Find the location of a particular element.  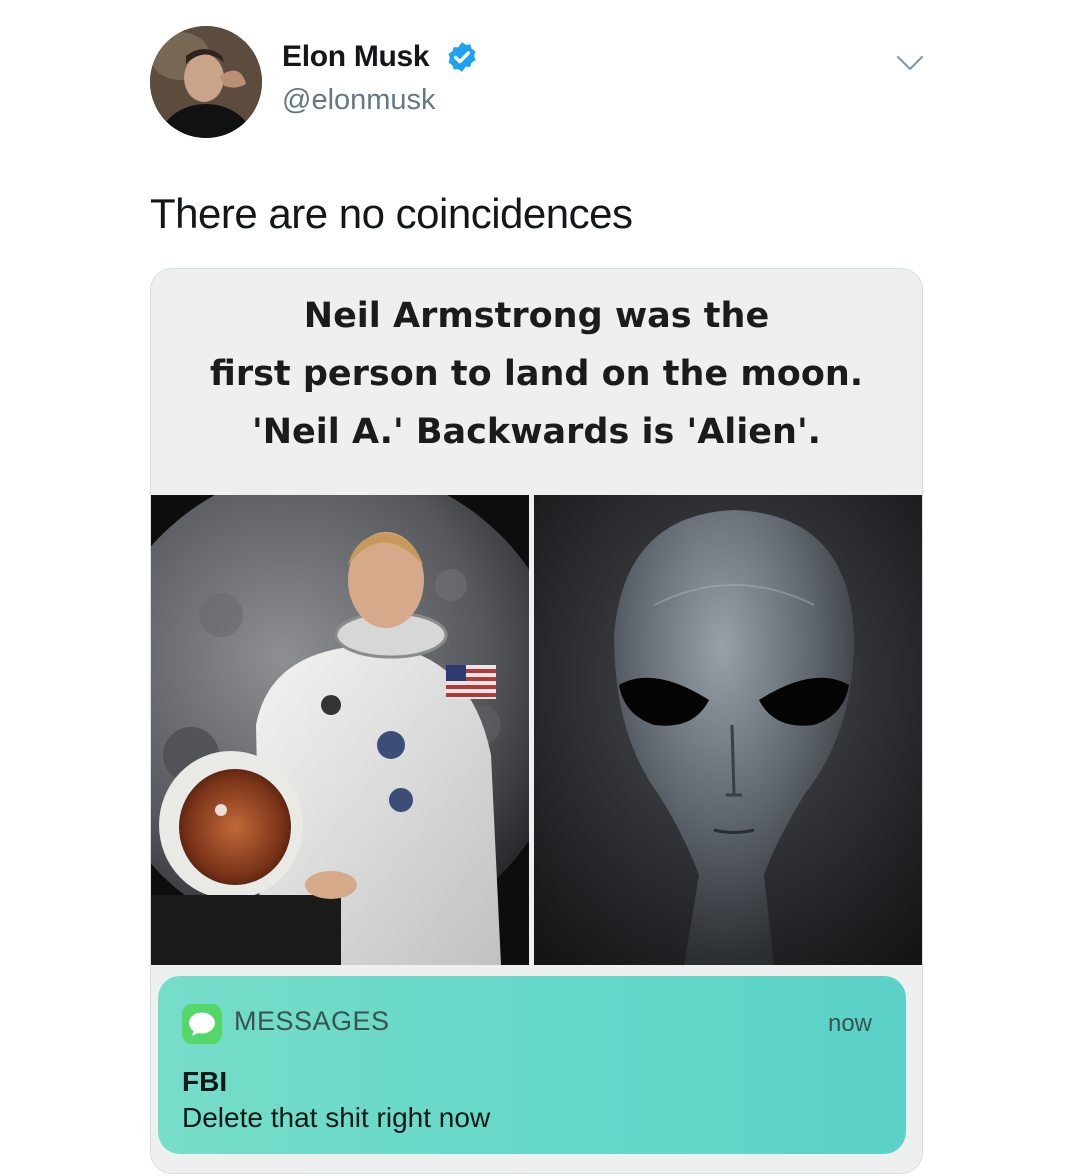

author-handle: @elonmusk is located at coordinates (359, 100).